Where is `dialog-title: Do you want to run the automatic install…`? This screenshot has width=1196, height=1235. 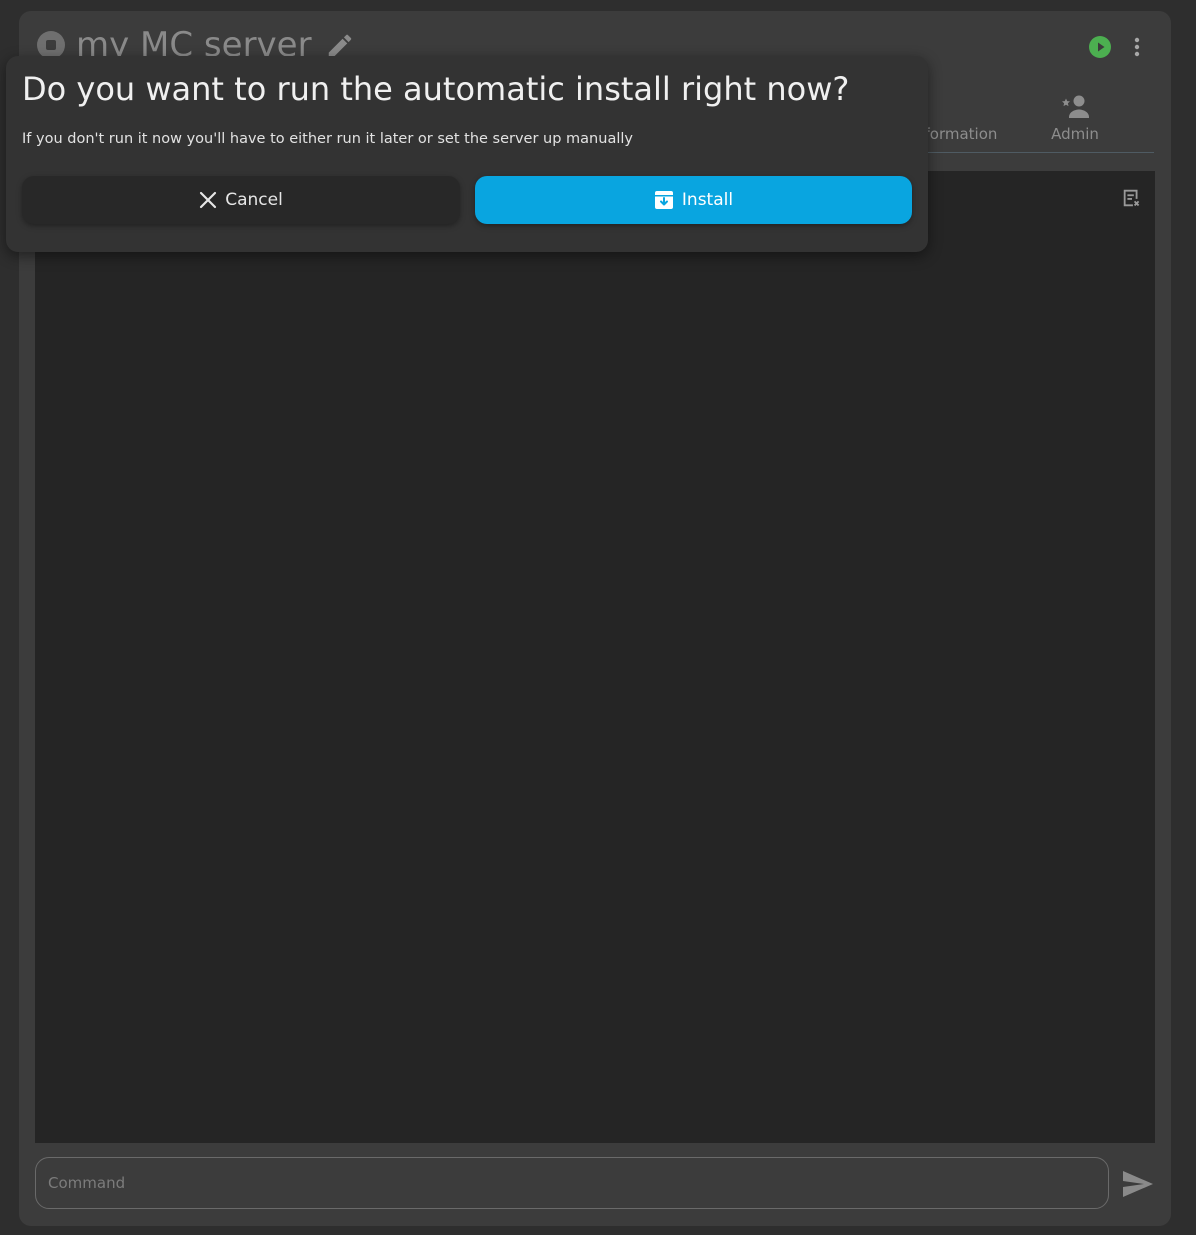 dialog-title: Do you want to run the automatic install… is located at coordinates (436, 89).